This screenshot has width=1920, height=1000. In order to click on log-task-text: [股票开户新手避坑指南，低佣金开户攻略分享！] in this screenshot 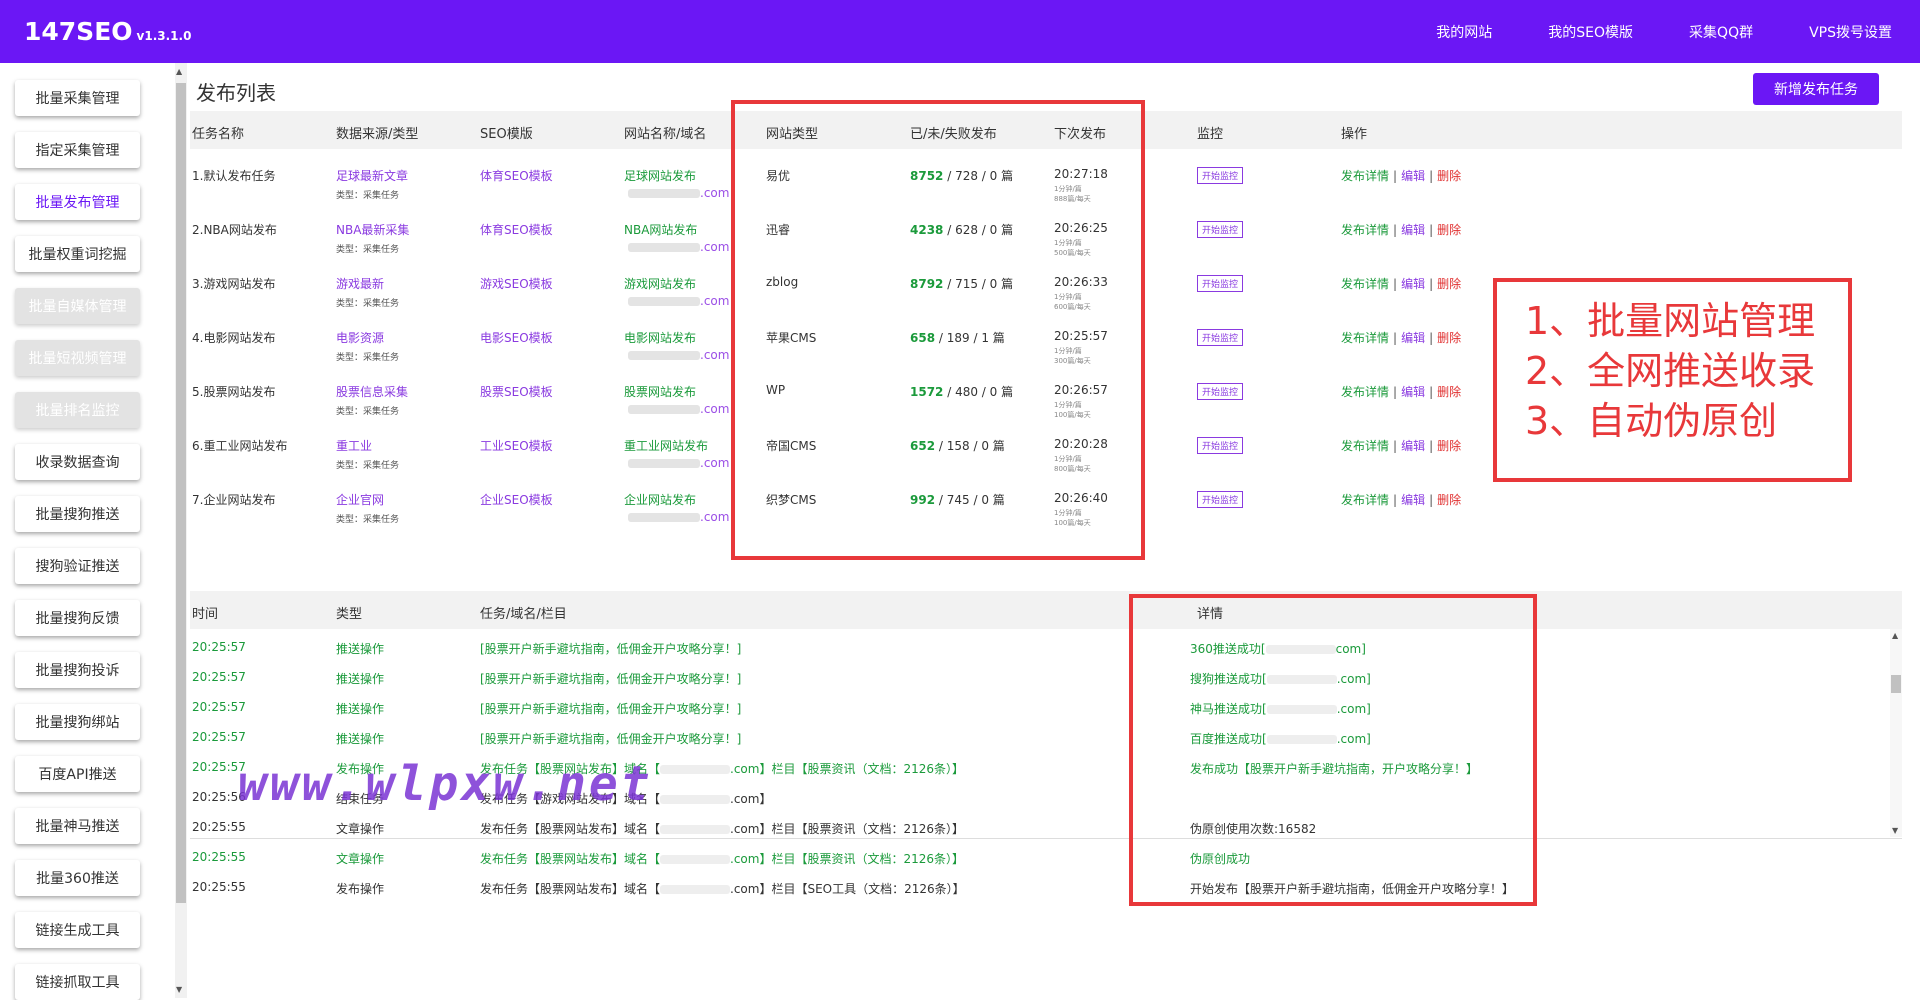, I will do `click(611, 679)`.